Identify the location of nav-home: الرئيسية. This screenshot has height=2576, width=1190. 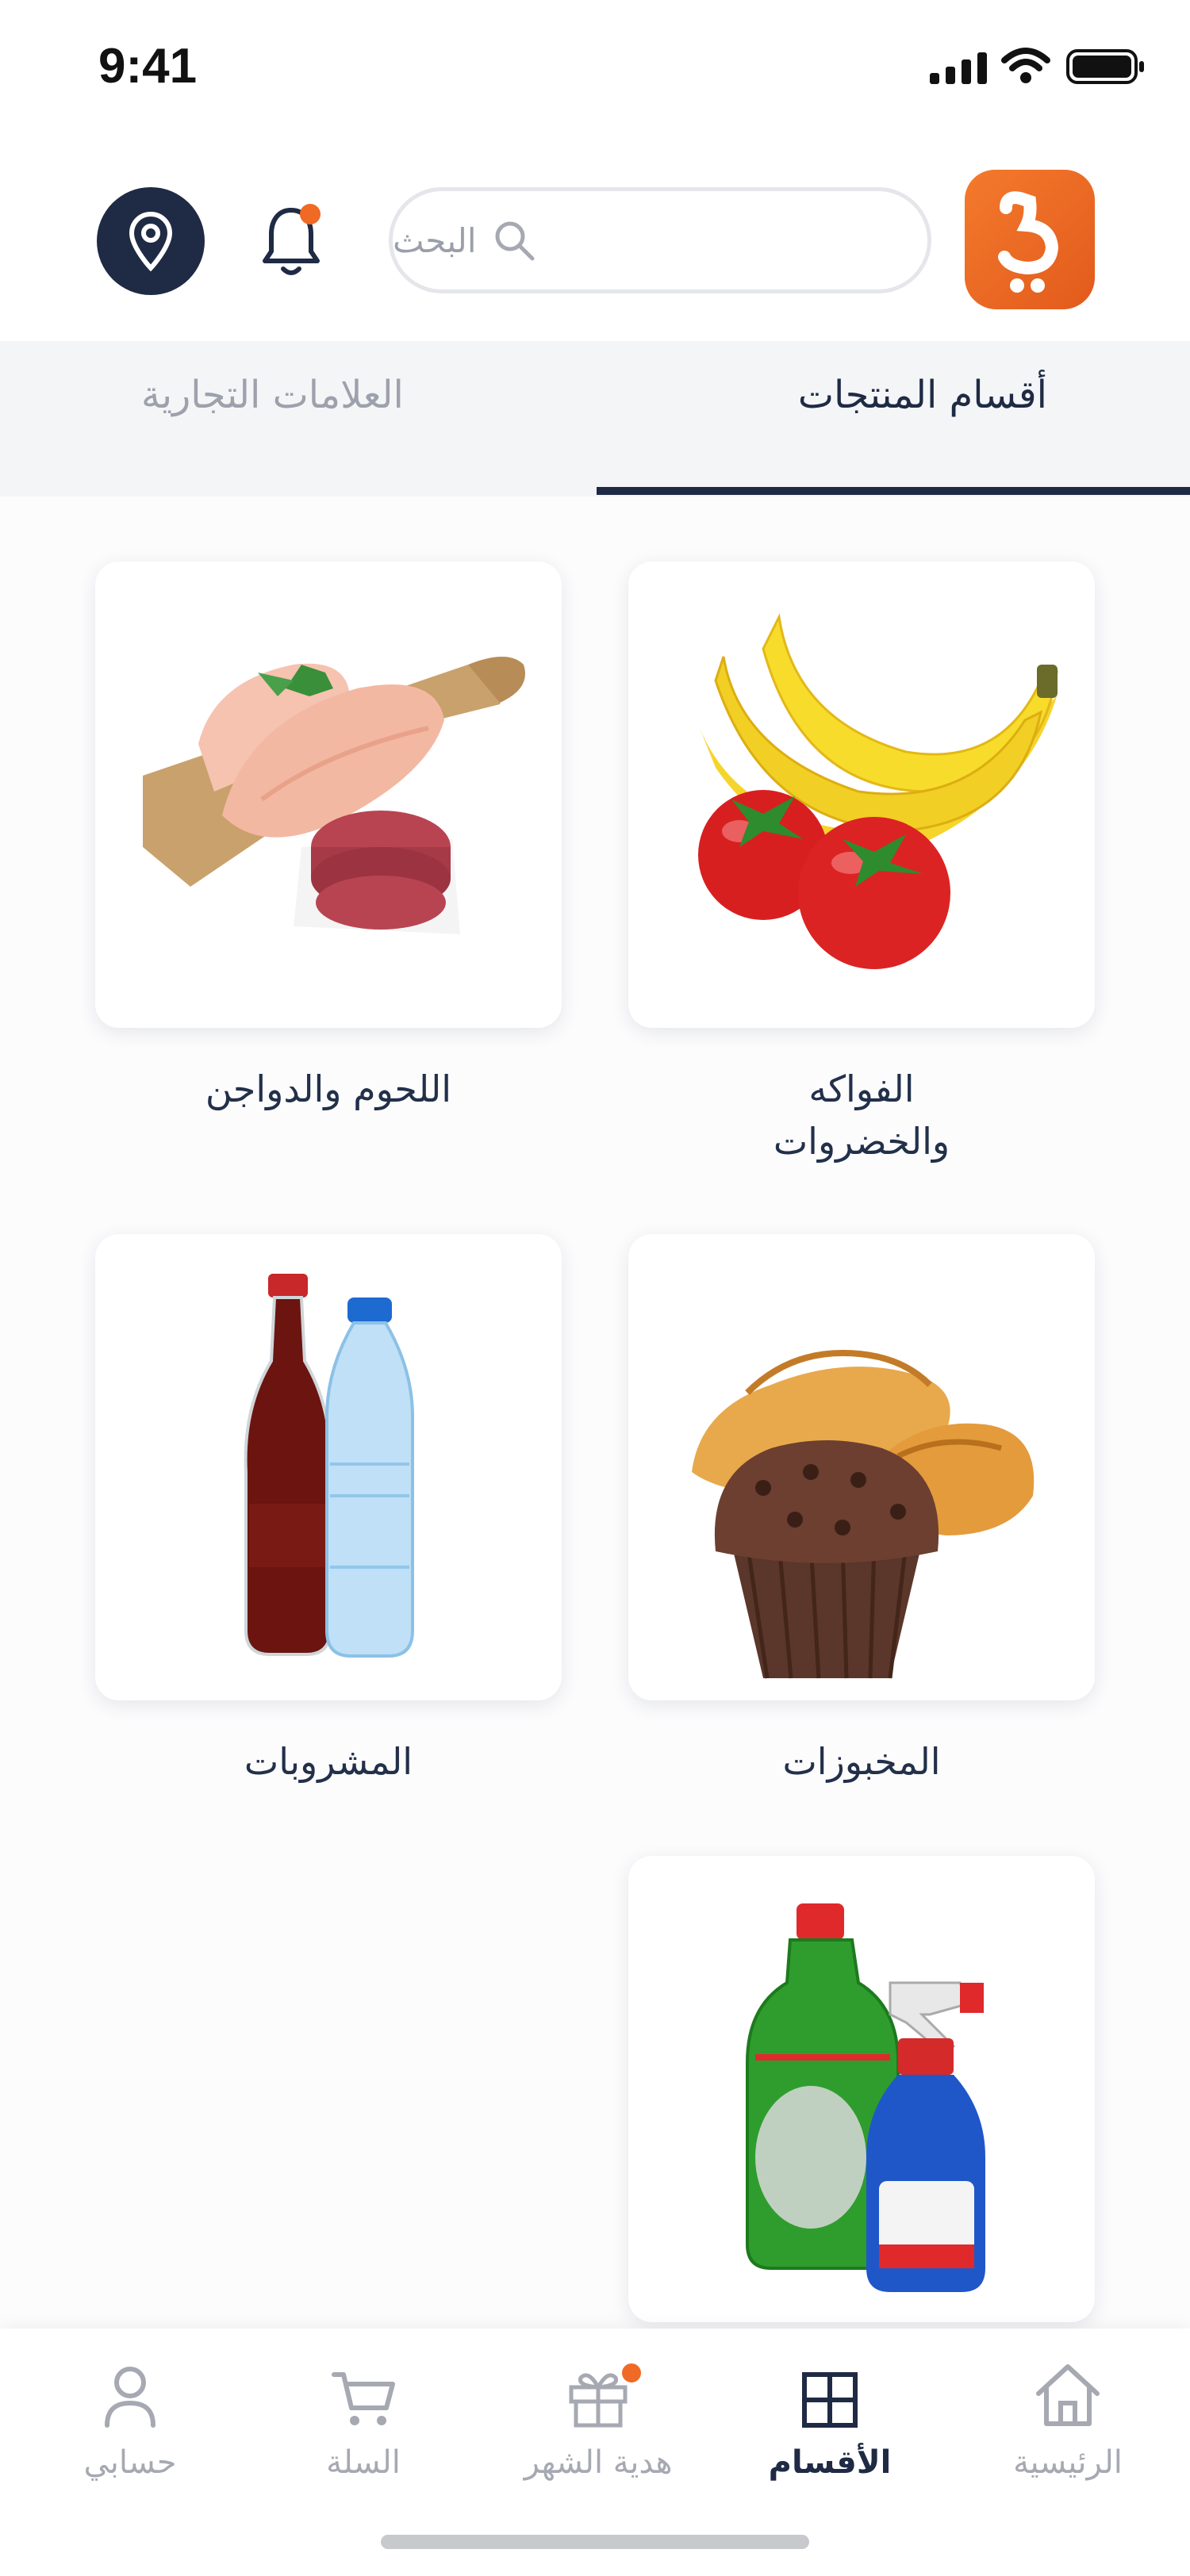
(1068, 2416).